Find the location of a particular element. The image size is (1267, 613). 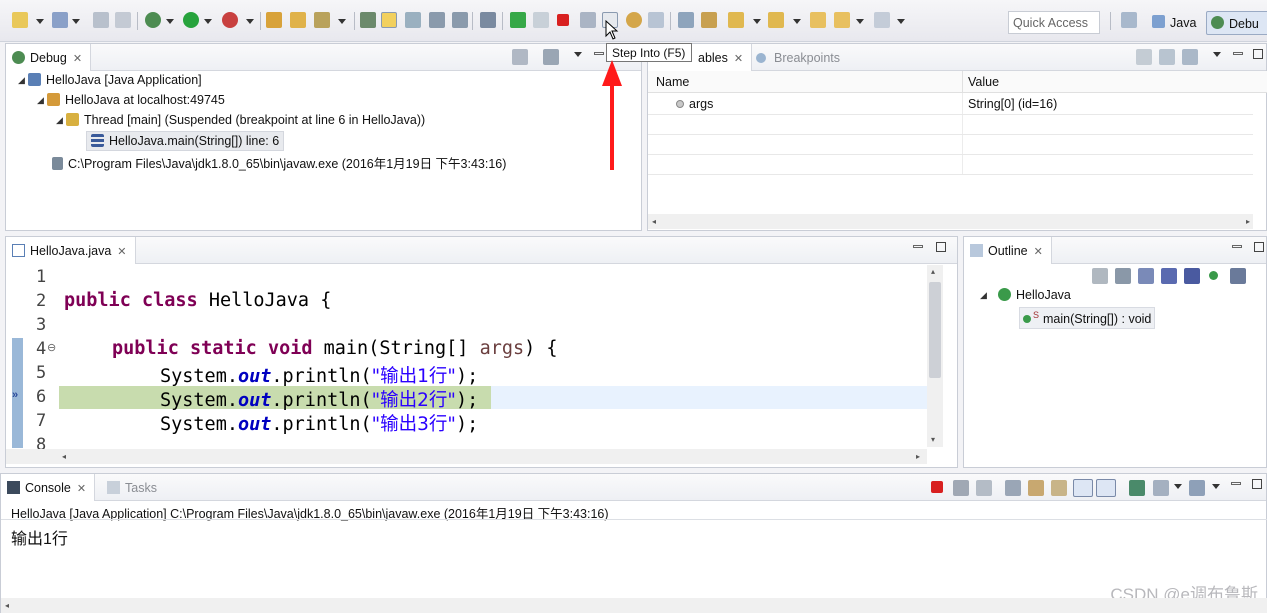

code-line-2: public class HelloJava { is located at coordinates (197, 300).